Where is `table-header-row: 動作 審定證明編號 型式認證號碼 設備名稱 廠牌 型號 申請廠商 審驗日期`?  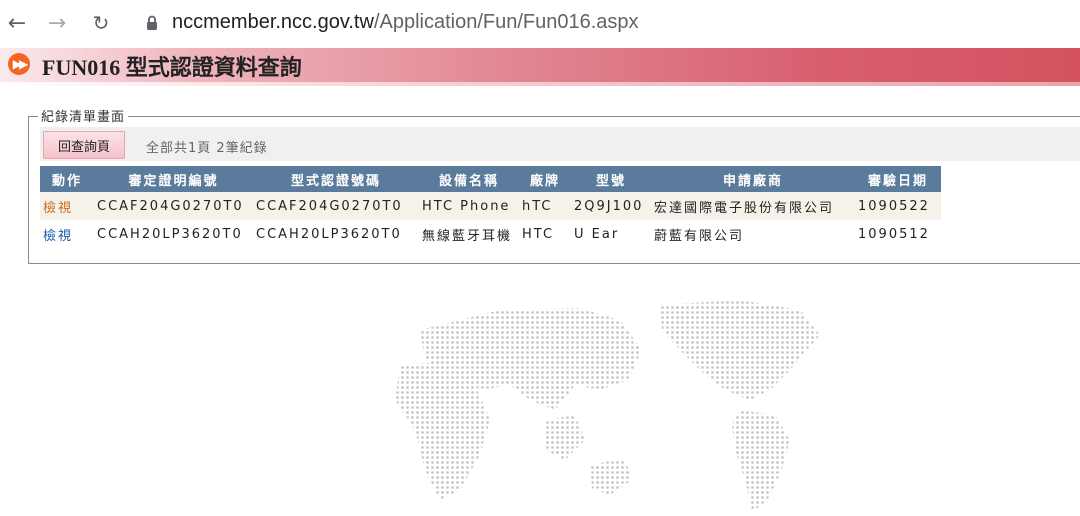
table-header-row: 動作 審定證明編號 型式認證號碼 設備名稱 廠牌 型號 申請廠商 審驗日期 is located at coordinates (490, 179).